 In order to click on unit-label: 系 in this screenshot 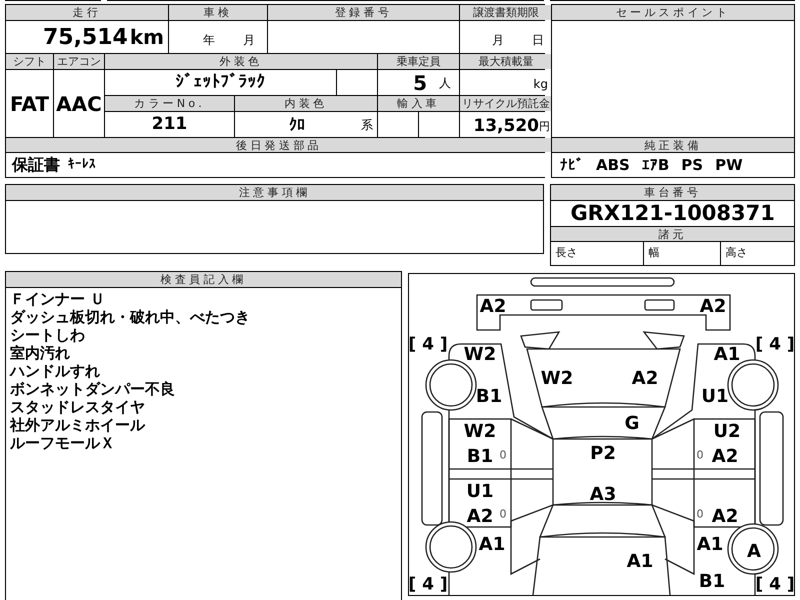, I will do `click(367, 125)`.